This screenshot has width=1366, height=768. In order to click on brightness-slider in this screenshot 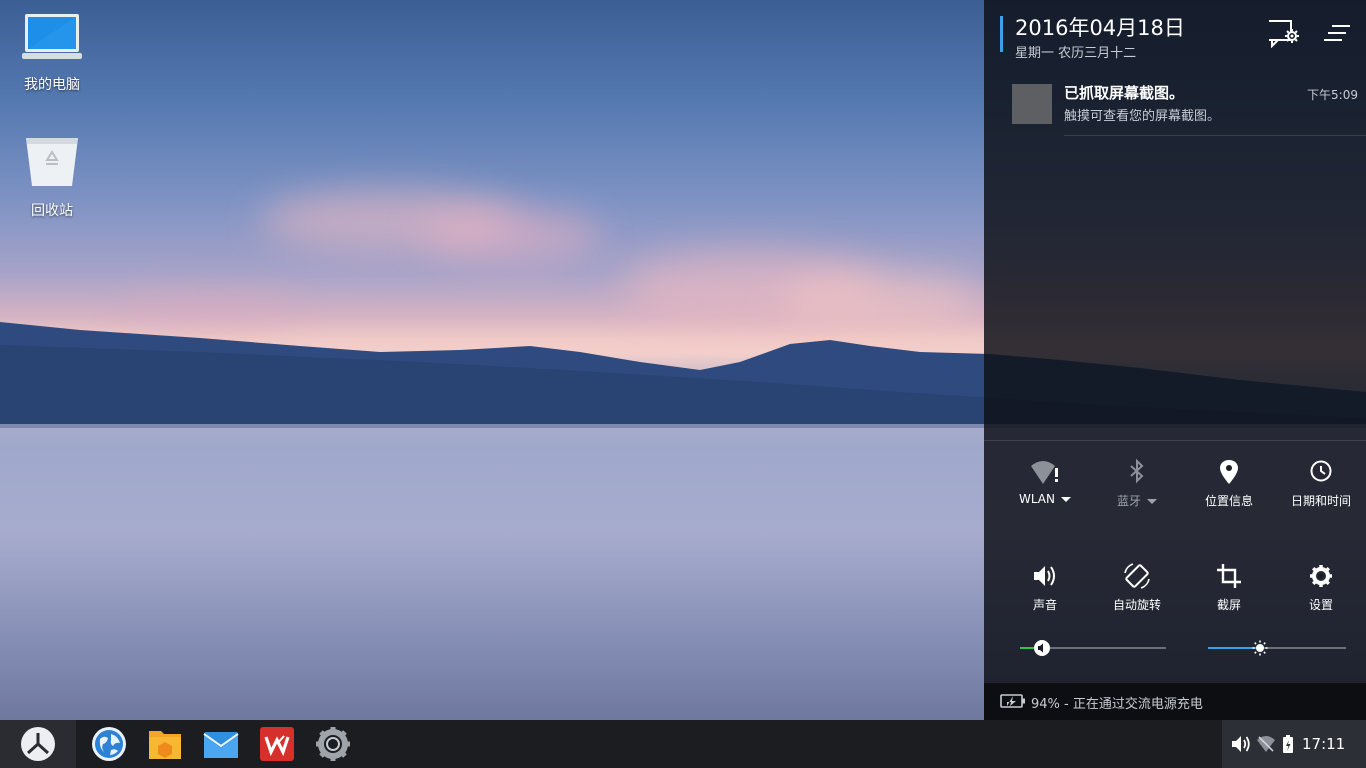, I will do `click(1277, 648)`.